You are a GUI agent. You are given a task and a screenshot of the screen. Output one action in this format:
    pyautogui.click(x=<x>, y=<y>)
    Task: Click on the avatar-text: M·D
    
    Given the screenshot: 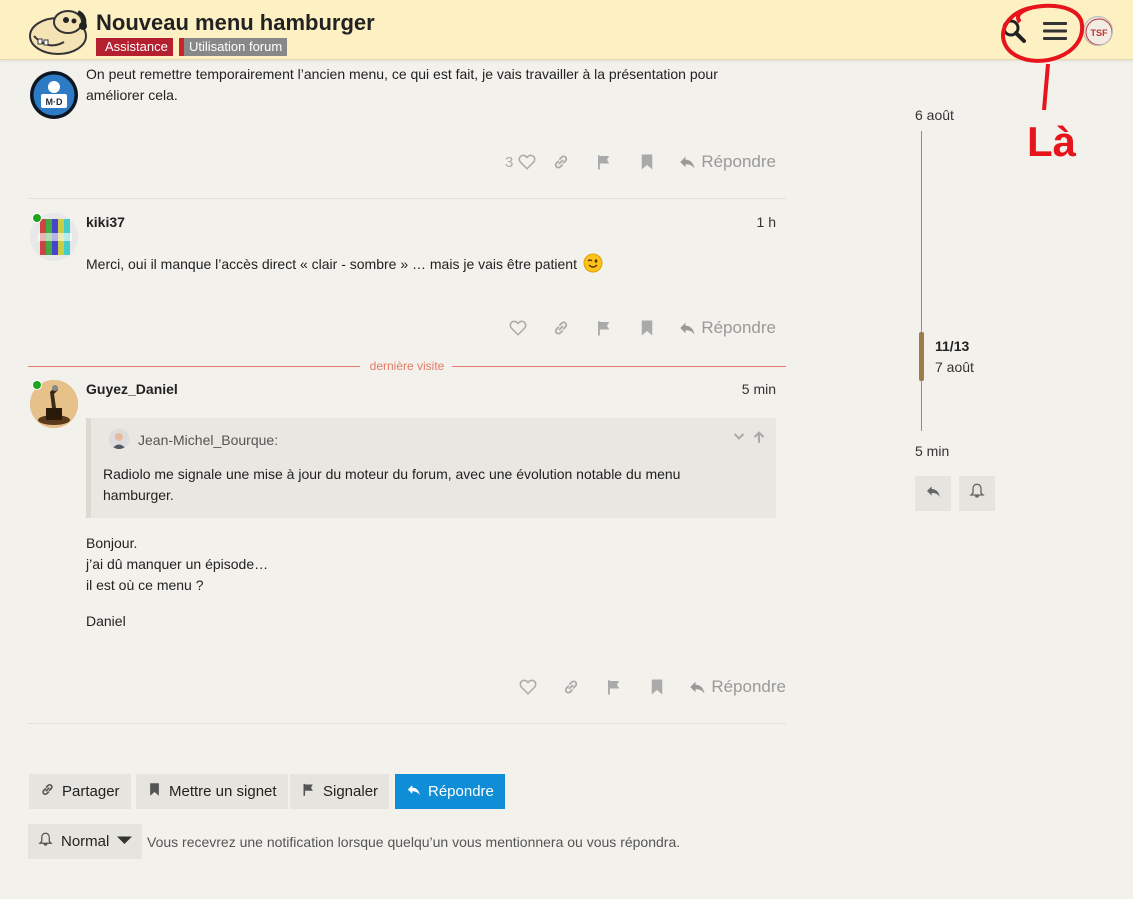 What is the action you would take?
    pyautogui.click(x=54, y=102)
    